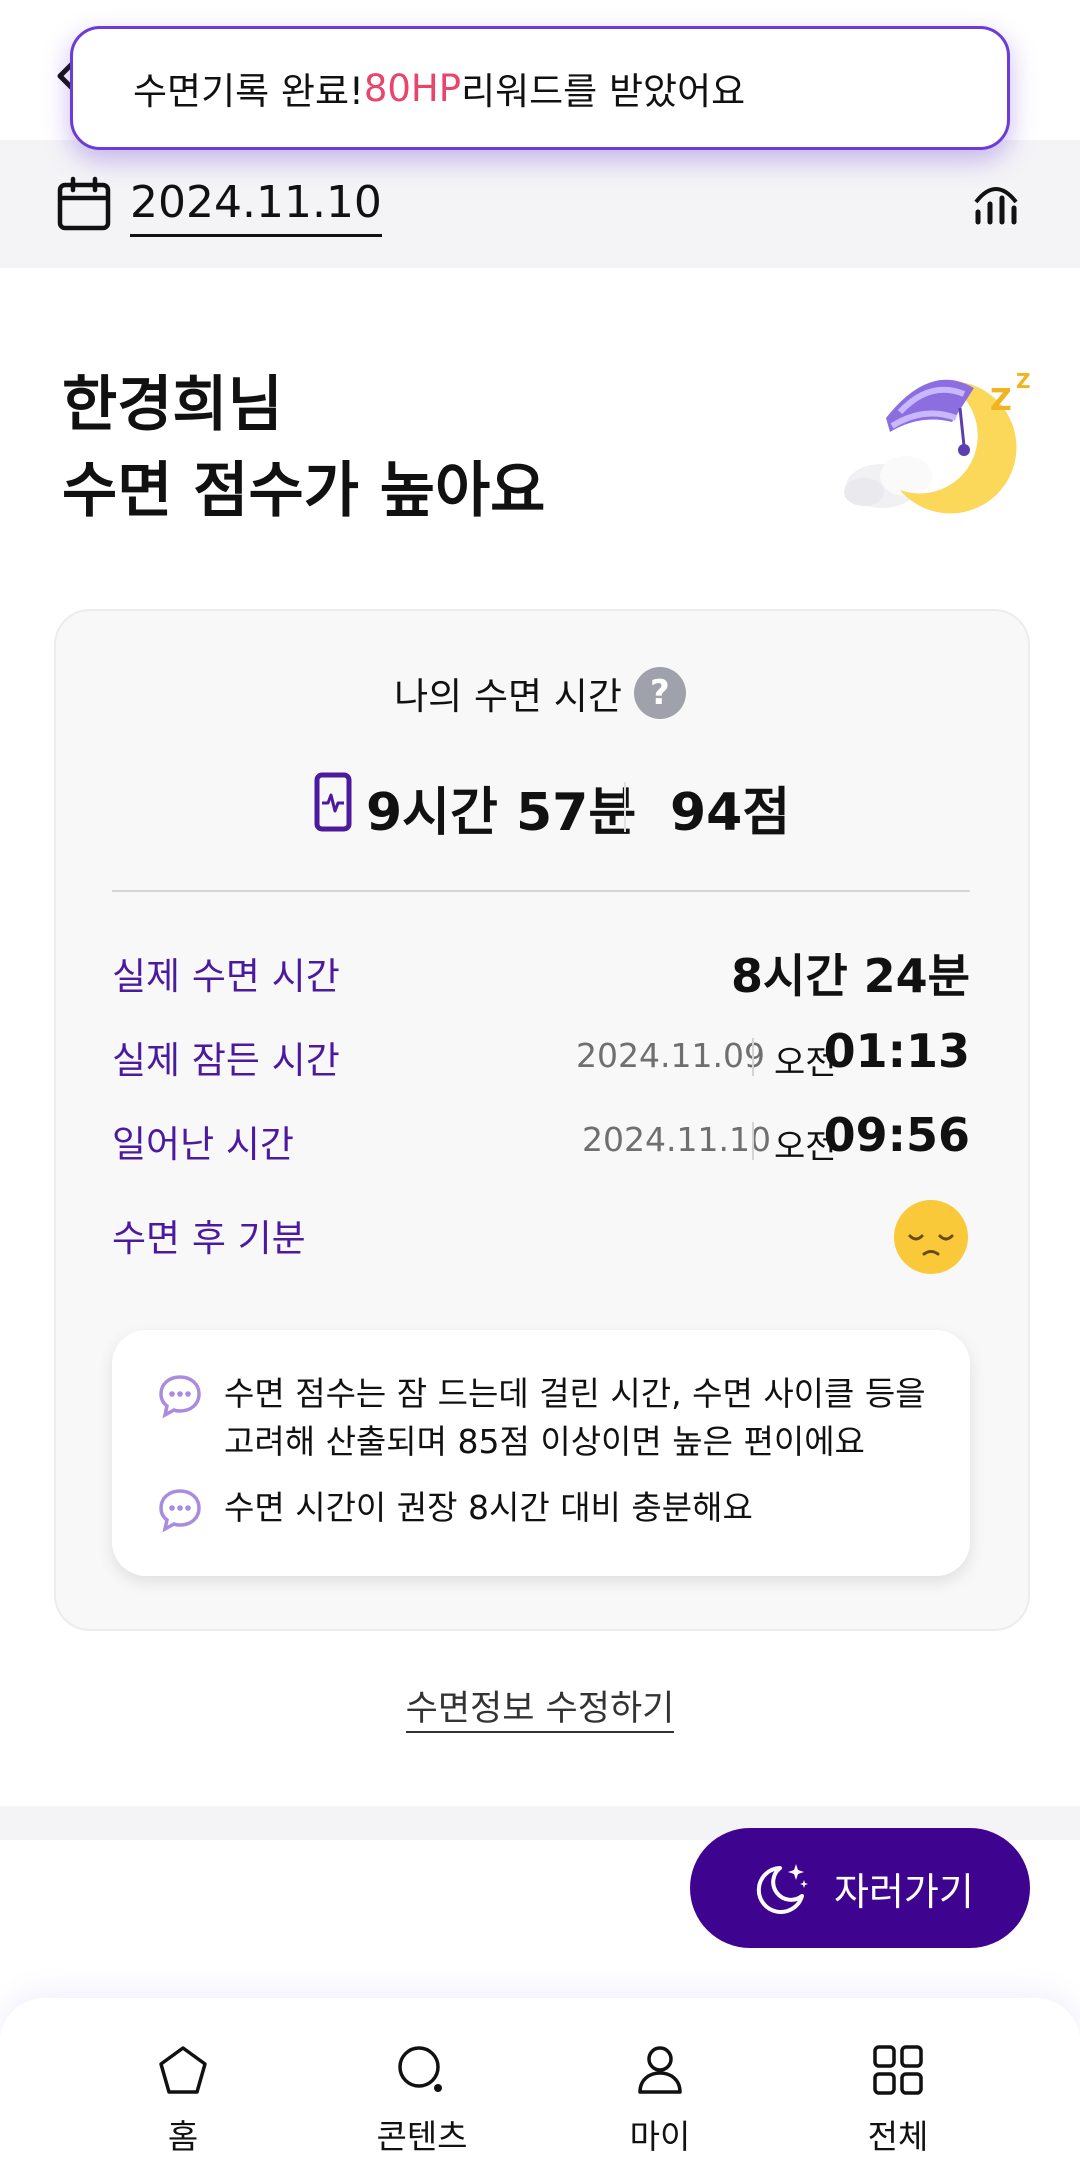 The height and width of the screenshot is (2182, 1080). What do you see at coordinates (304, 491) in the screenshot?
I see `greeting-message: 수면 점수가 높아요` at bounding box center [304, 491].